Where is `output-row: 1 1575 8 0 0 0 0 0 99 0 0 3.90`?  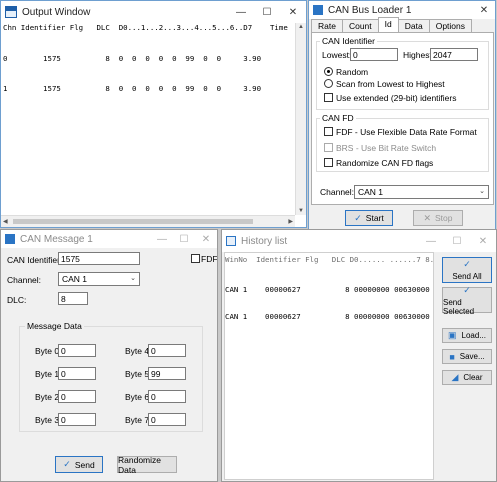 output-row: 1 1575 8 0 0 0 0 0 99 0 0 3.90 is located at coordinates (132, 89).